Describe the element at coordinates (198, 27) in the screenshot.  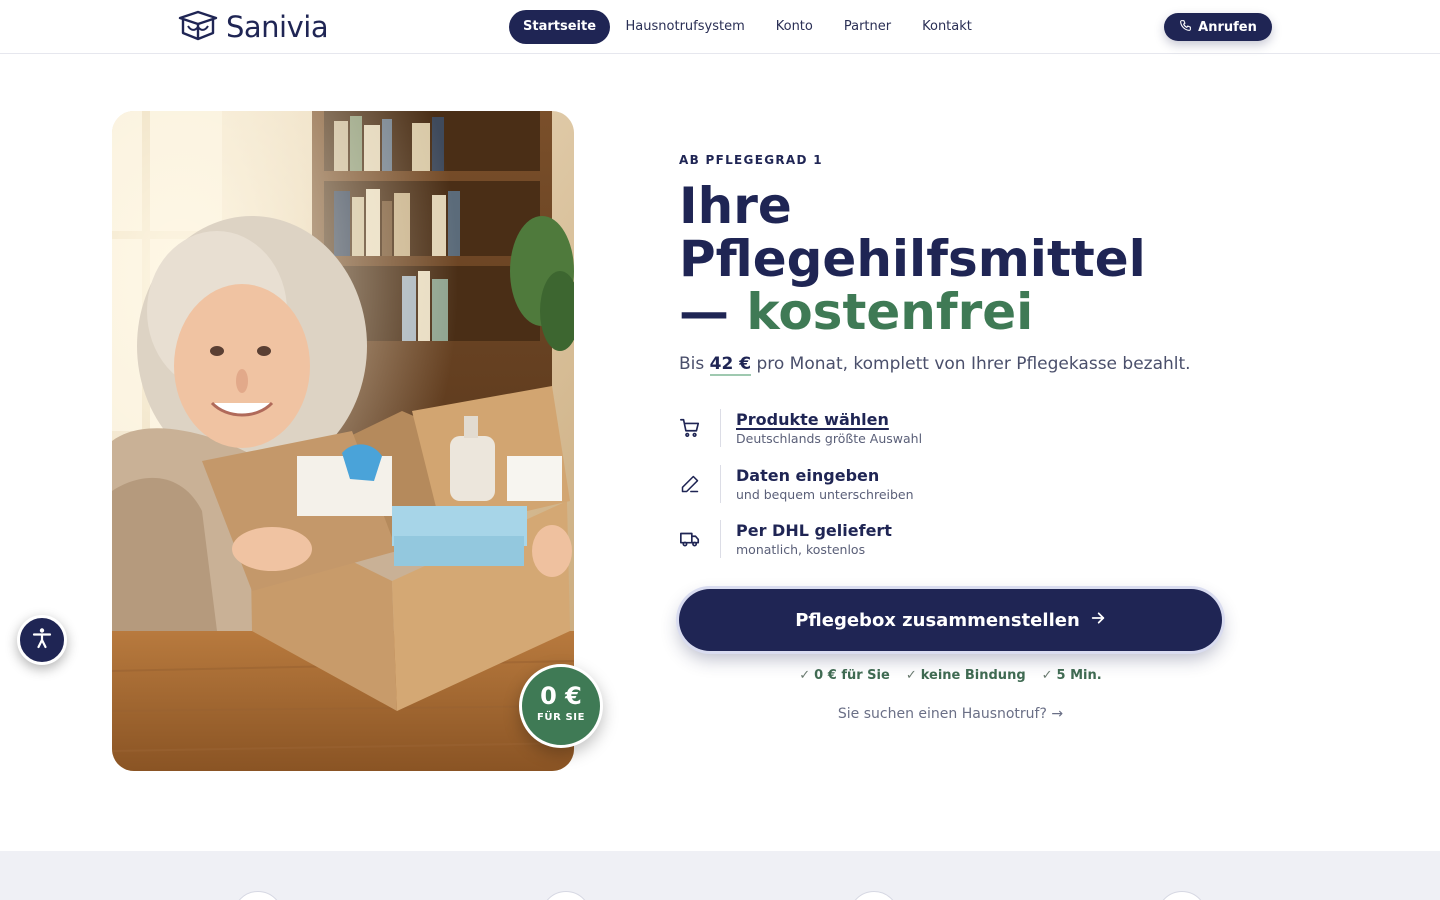
I see `box-logo-icon` at that location.